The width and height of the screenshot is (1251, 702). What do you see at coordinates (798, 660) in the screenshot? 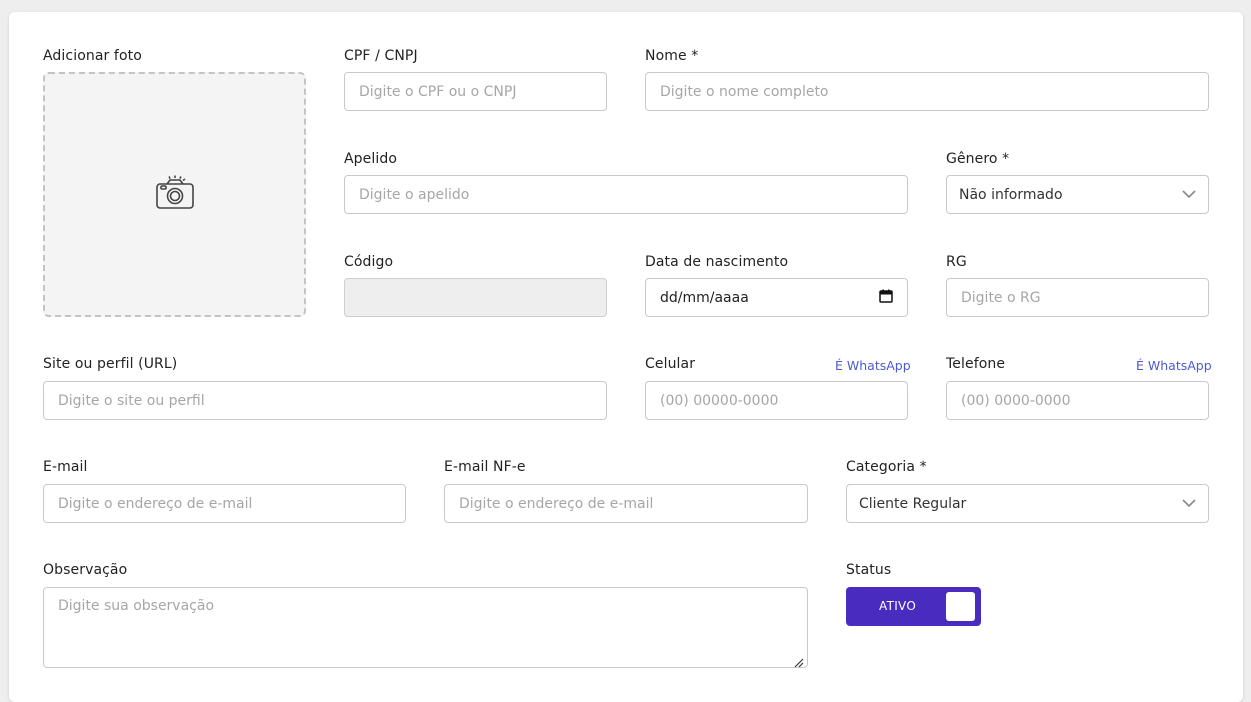
I see `resize-handle-icon` at bounding box center [798, 660].